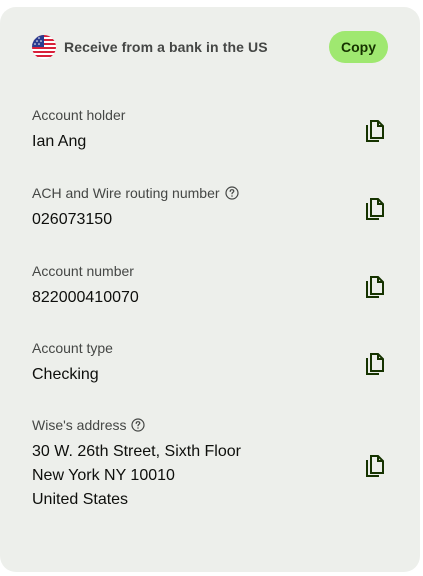  Describe the element at coordinates (210, 271) in the screenshot. I see `field-label: Account number` at that location.